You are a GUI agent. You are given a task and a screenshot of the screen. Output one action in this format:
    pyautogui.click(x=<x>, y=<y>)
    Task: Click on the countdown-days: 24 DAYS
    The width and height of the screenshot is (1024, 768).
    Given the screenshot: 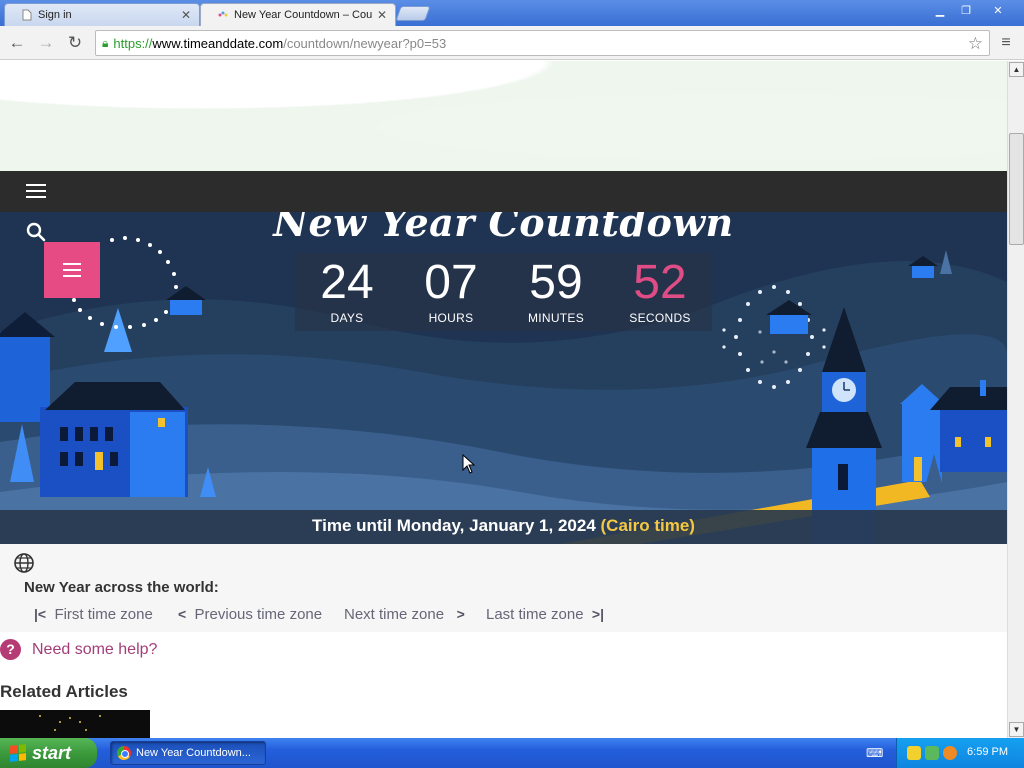 What is the action you would take?
    pyautogui.click(x=347, y=289)
    